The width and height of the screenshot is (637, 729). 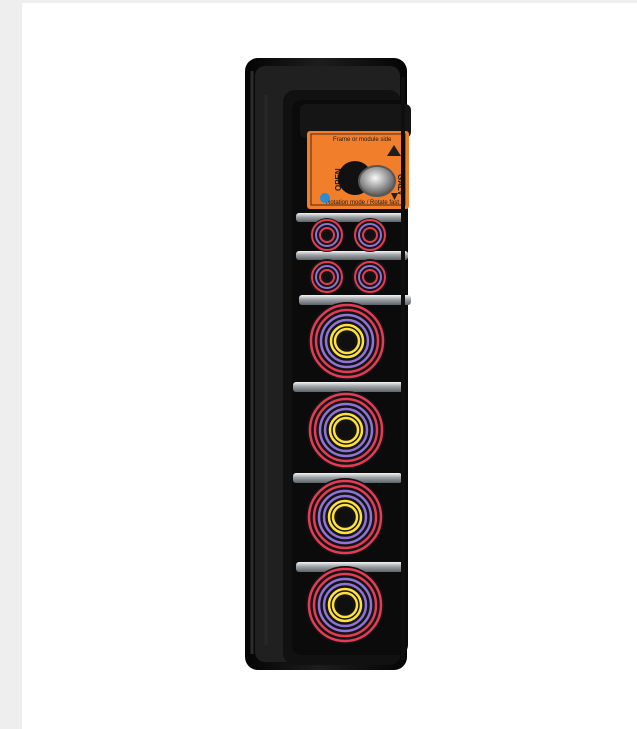 I want to click on steel-knob, so click(x=377, y=181).